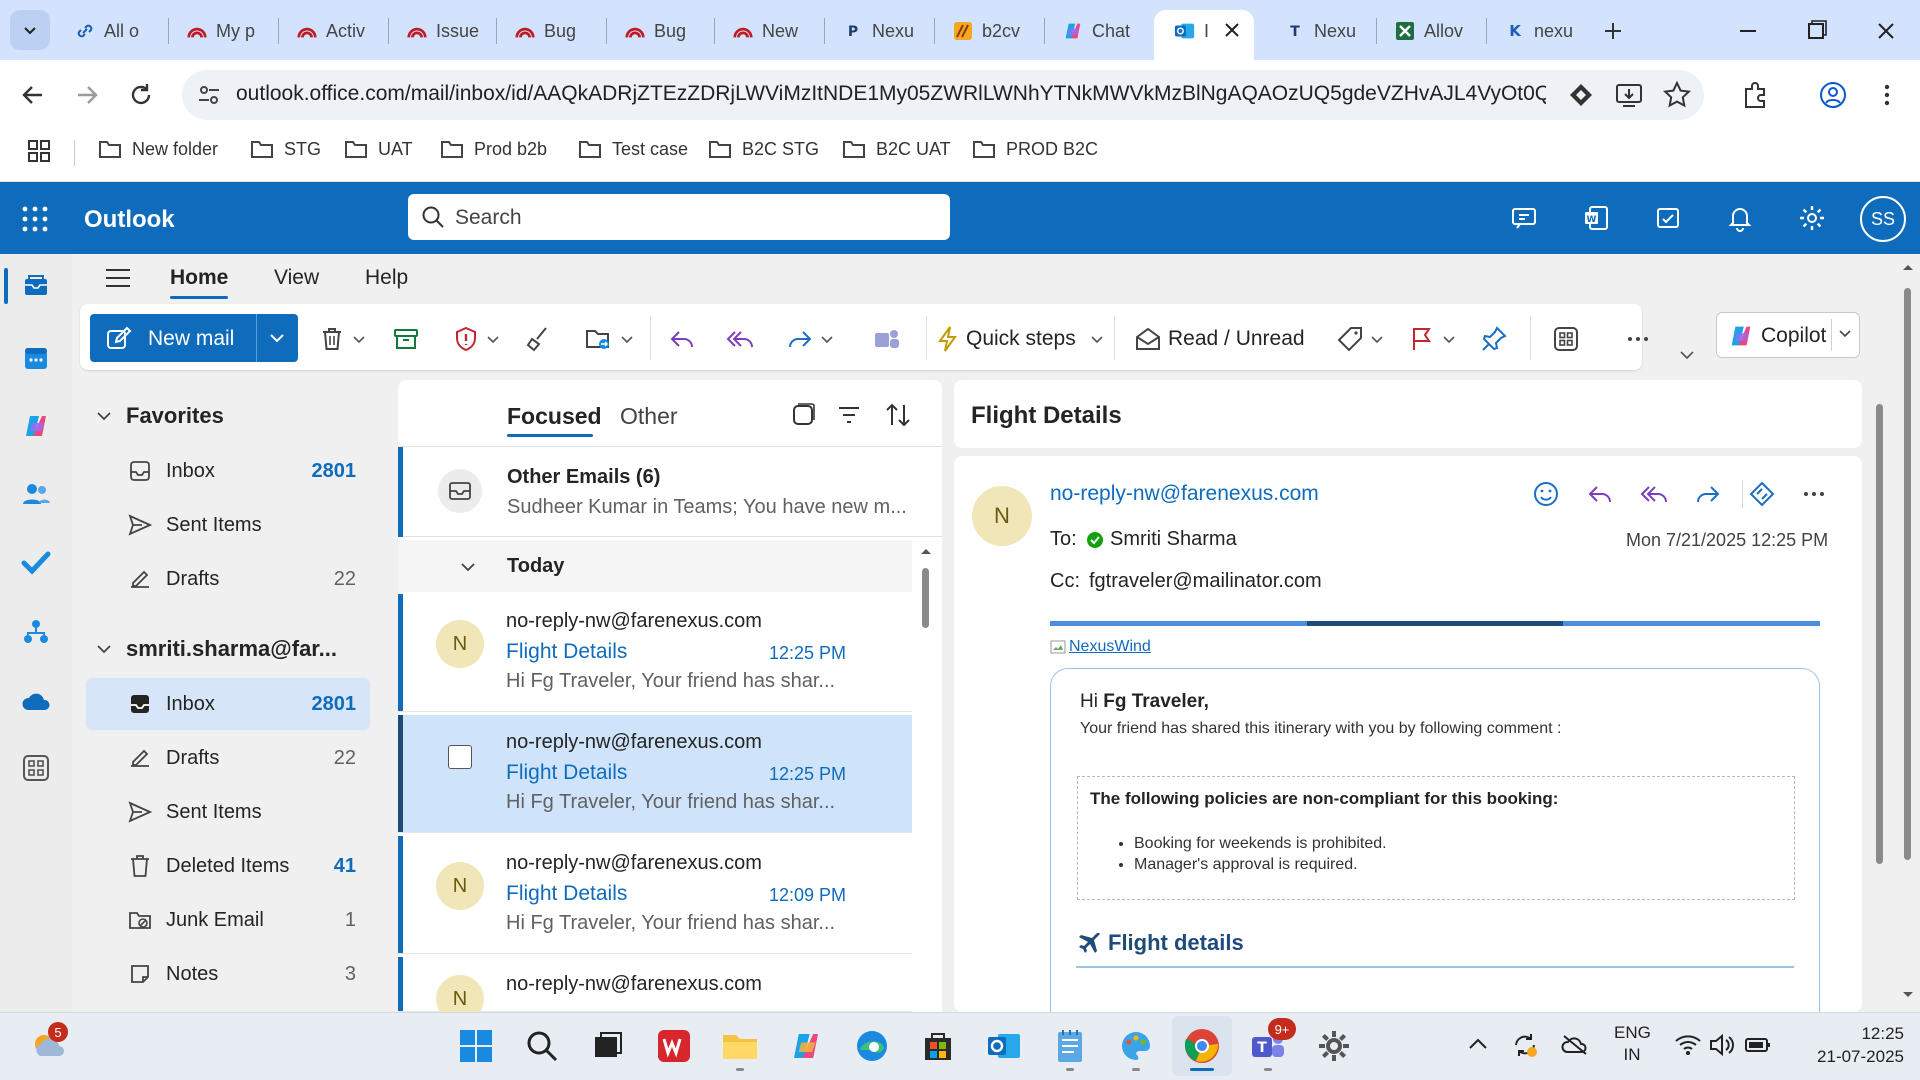 This screenshot has height=1080, width=1920. I want to click on bookmark-folder: Prod b2b, so click(493, 149).